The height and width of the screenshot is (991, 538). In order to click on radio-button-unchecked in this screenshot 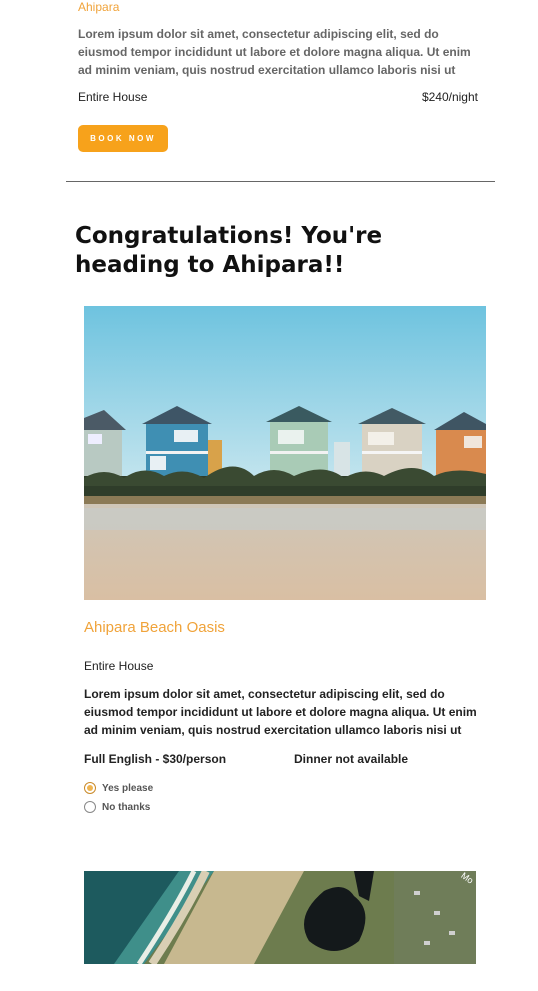, I will do `click(90, 807)`.